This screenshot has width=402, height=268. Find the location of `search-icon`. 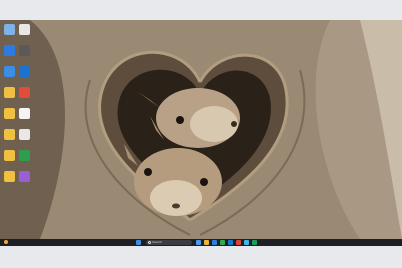

search-icon is located at coordinates (149, 242).